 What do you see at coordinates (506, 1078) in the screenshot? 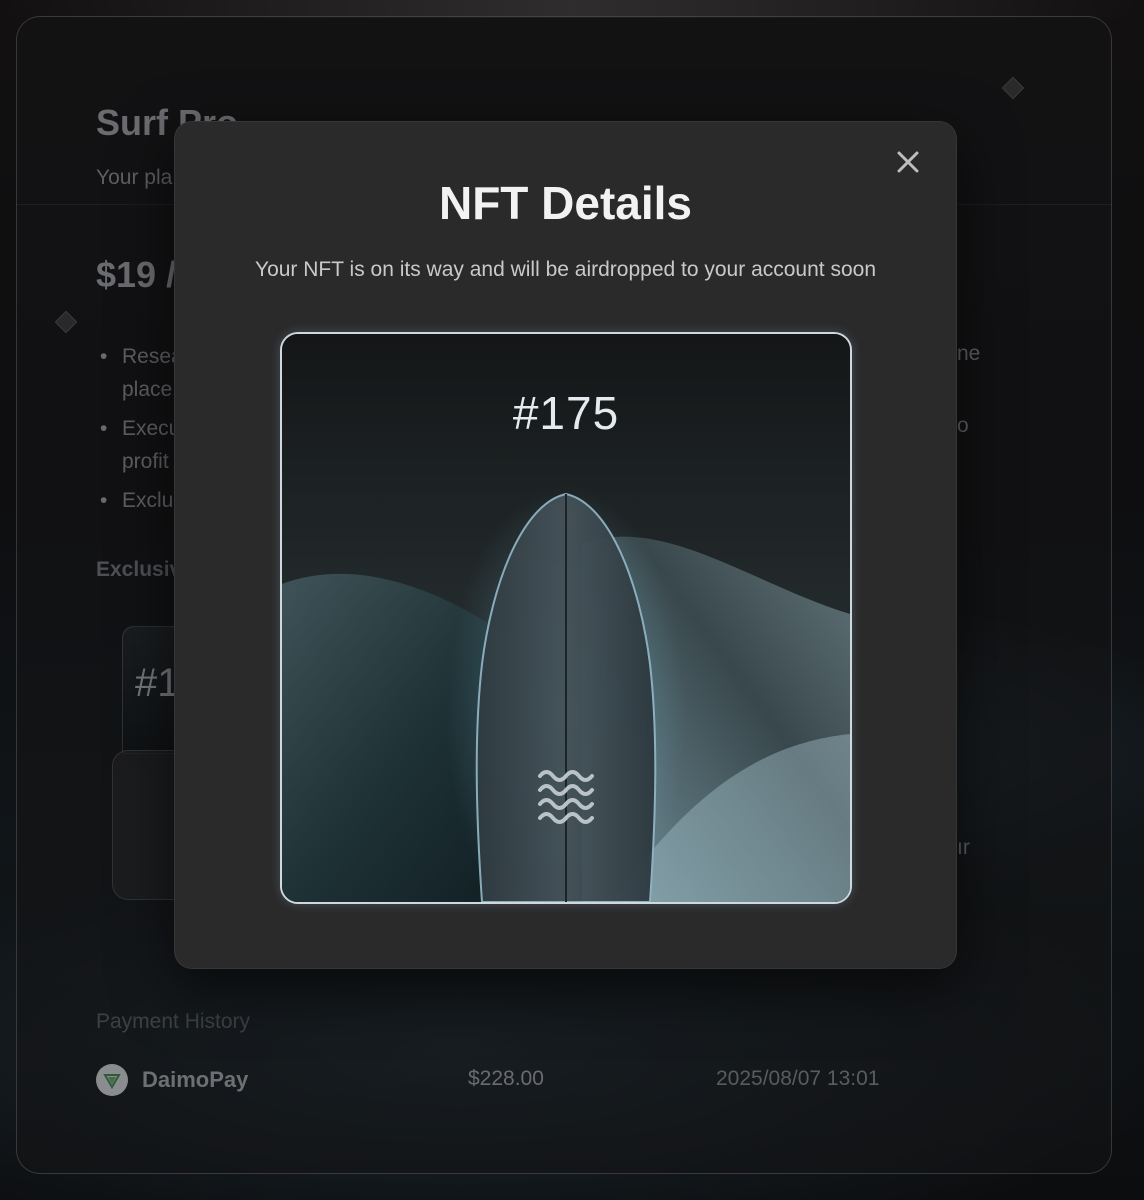
I see `payment-amount: $228.00` at bounding box center [506, 1078].